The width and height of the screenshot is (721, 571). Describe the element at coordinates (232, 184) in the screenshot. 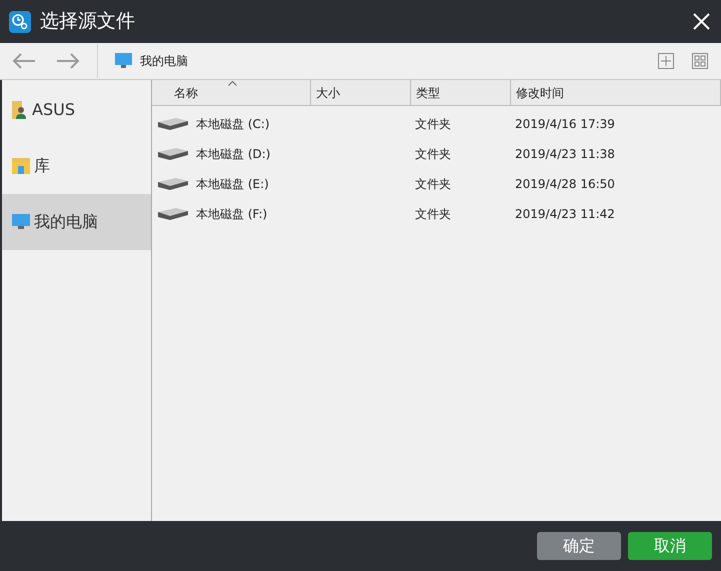

I see `file-name: 本地磁盘 (E:)` at that location.